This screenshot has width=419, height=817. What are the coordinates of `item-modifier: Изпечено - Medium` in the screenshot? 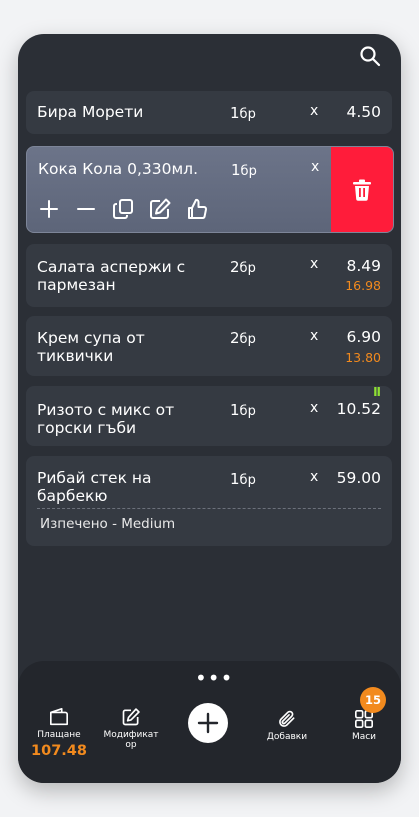 It's located at (108, 524).